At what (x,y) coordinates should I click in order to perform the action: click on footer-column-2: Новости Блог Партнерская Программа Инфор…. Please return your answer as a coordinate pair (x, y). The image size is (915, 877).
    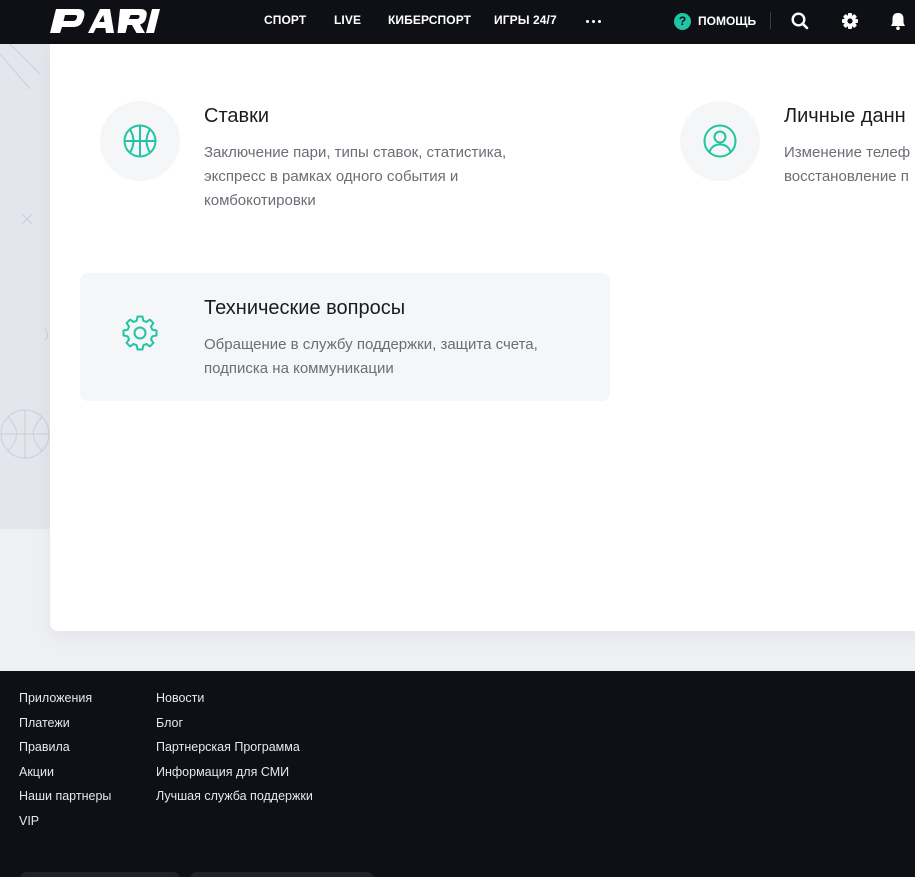
    Looking at the image, I should click on (234, 752).